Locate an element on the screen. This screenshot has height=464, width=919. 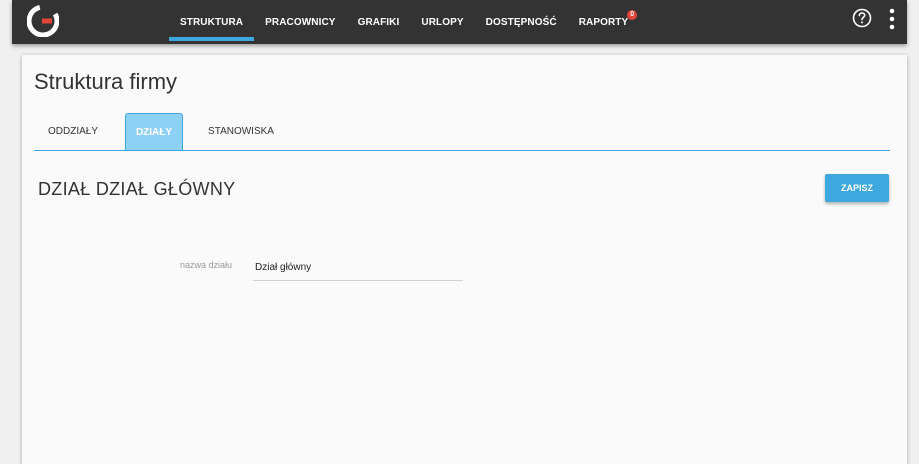
nav-item-label: URLOPY is located at coordinates (442, 22).